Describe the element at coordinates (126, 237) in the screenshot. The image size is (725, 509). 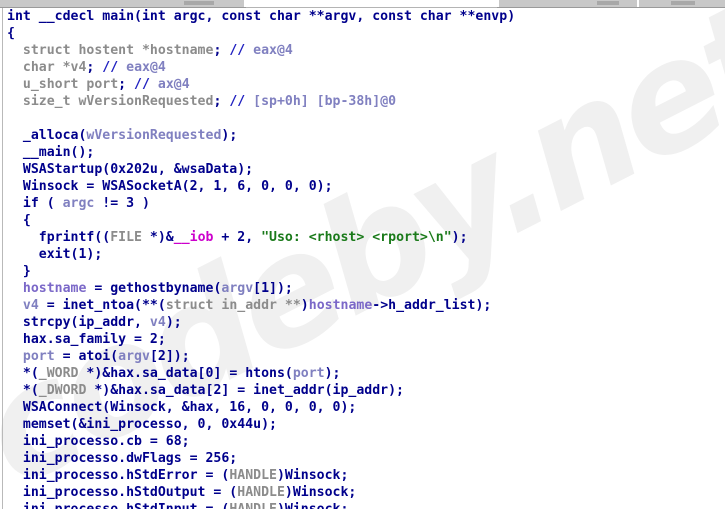
I see `code-token-dec: FILE` at that location.